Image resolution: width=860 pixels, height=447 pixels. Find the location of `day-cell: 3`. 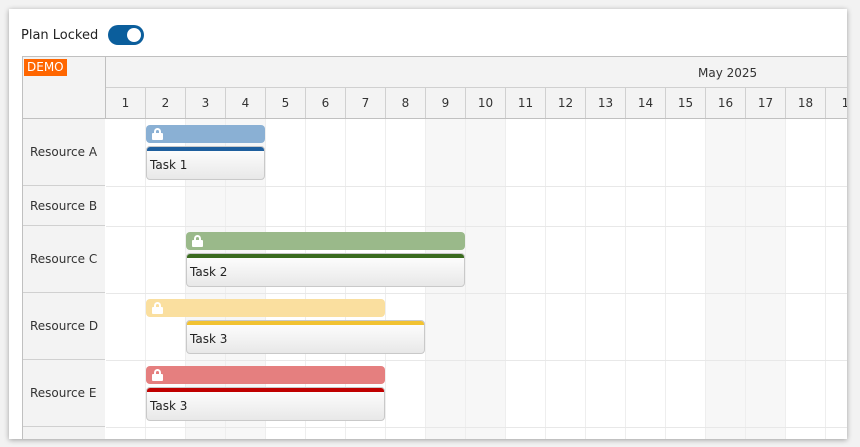

day-cell: 3 is located at coordinates (206, 103).